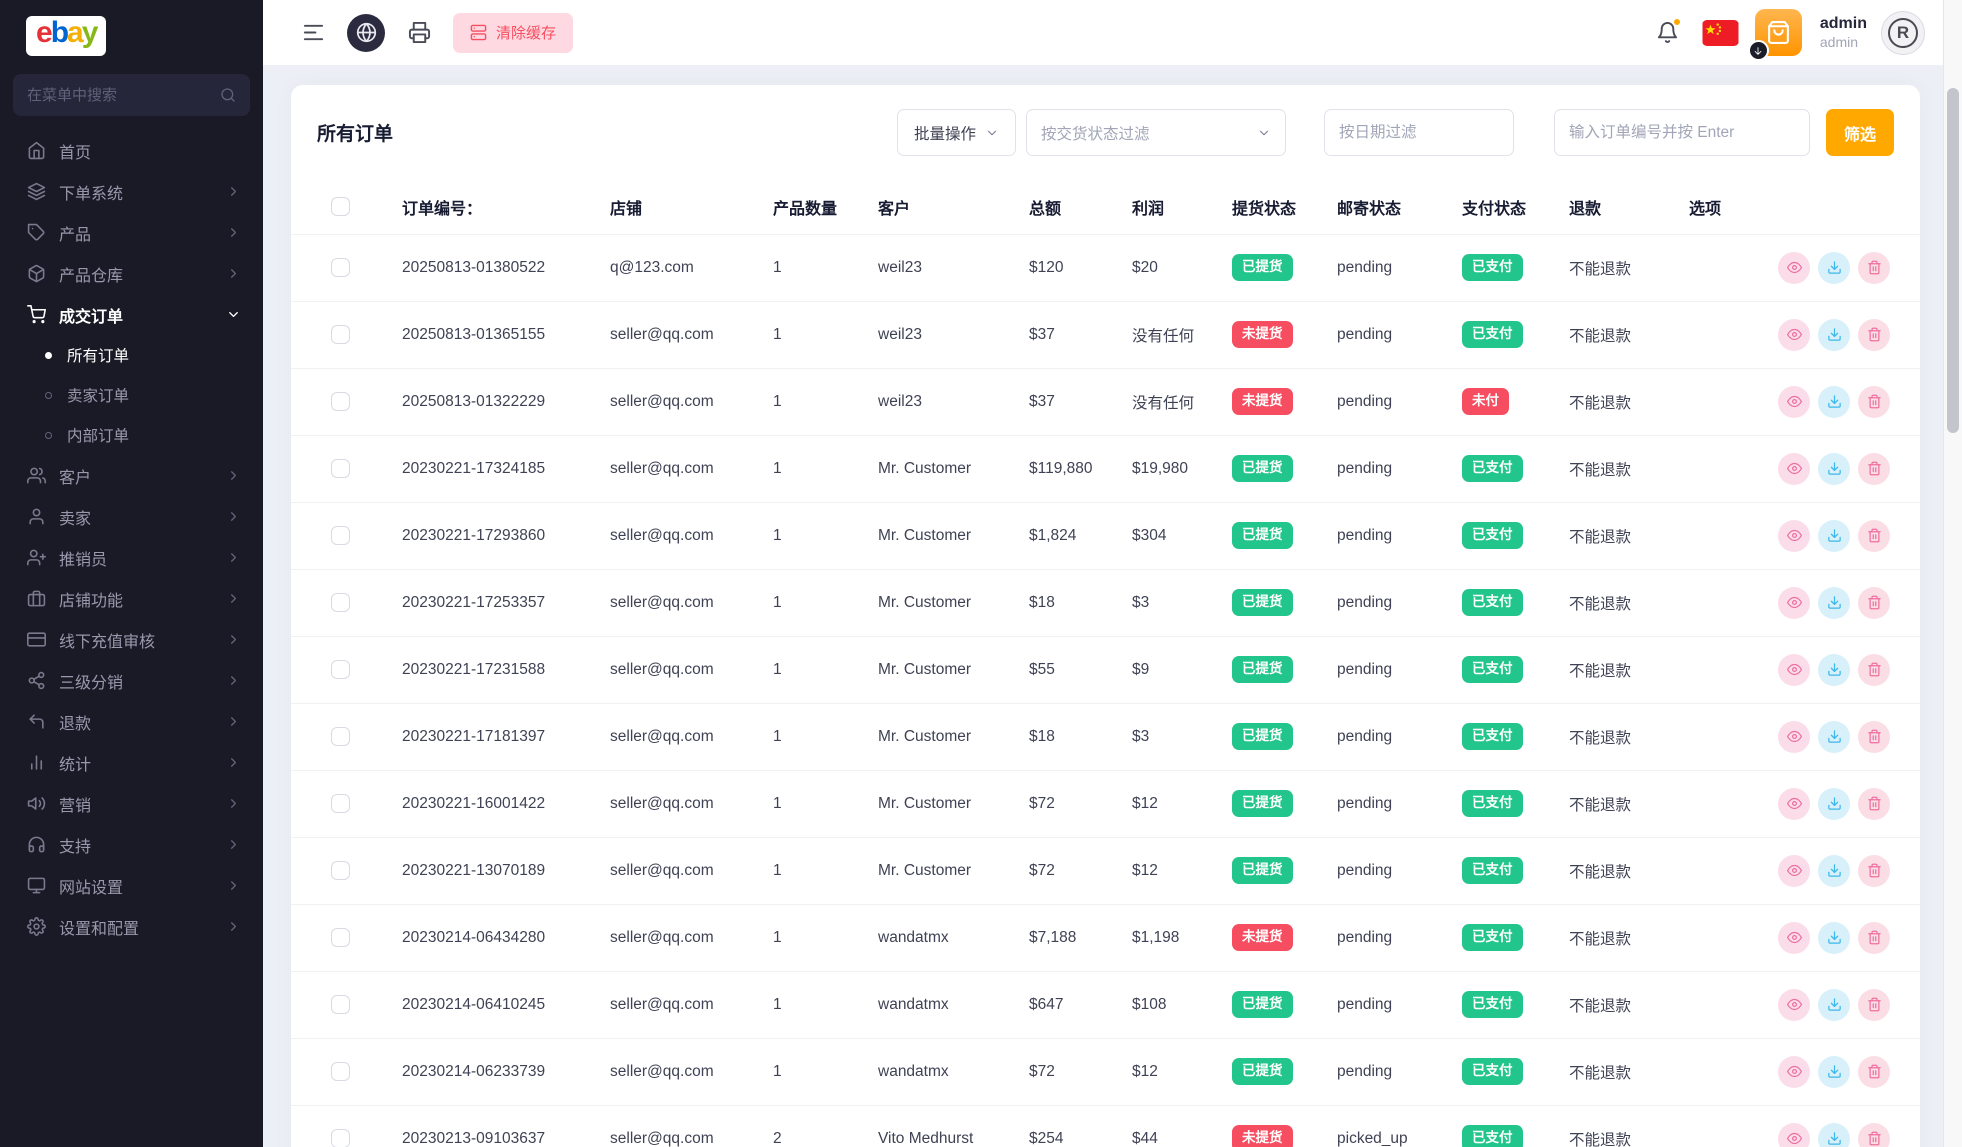  Describe the element at coordinates (131, 150) in the screenshot. I see `sidebar-item-home: 首页` at that location.